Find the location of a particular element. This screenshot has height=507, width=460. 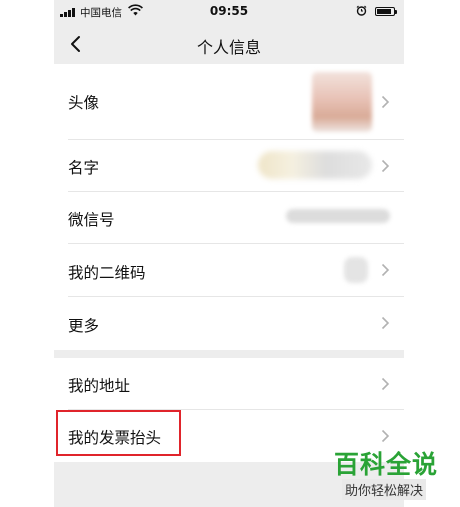

row-label: 我的地址 is located at coordinates (99, 386).